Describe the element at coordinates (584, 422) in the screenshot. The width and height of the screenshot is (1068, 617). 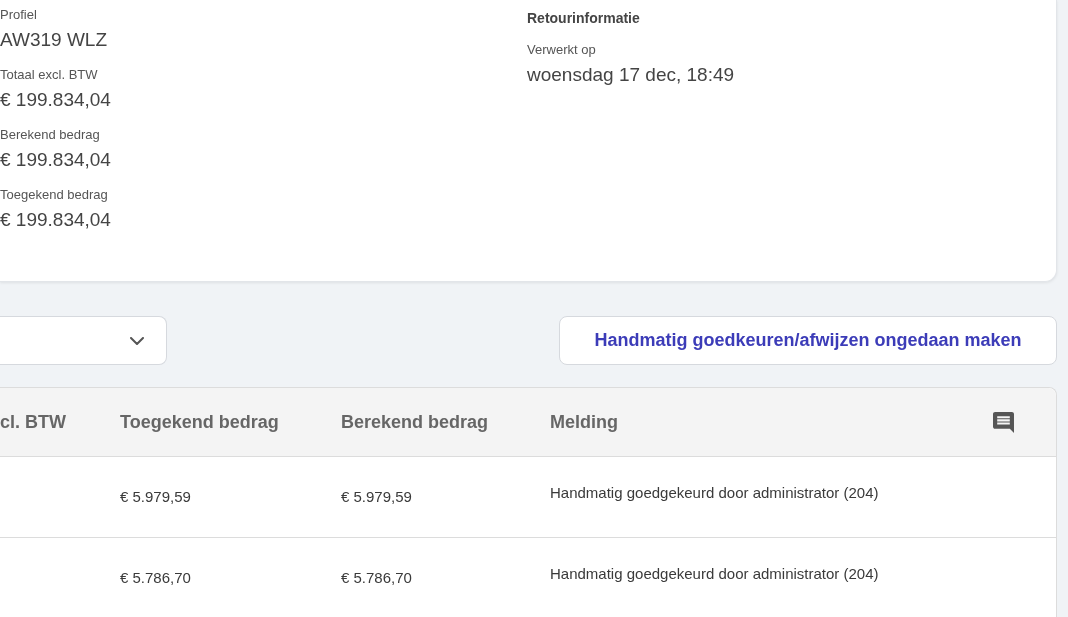
I see `column-header: Melding` at that location.